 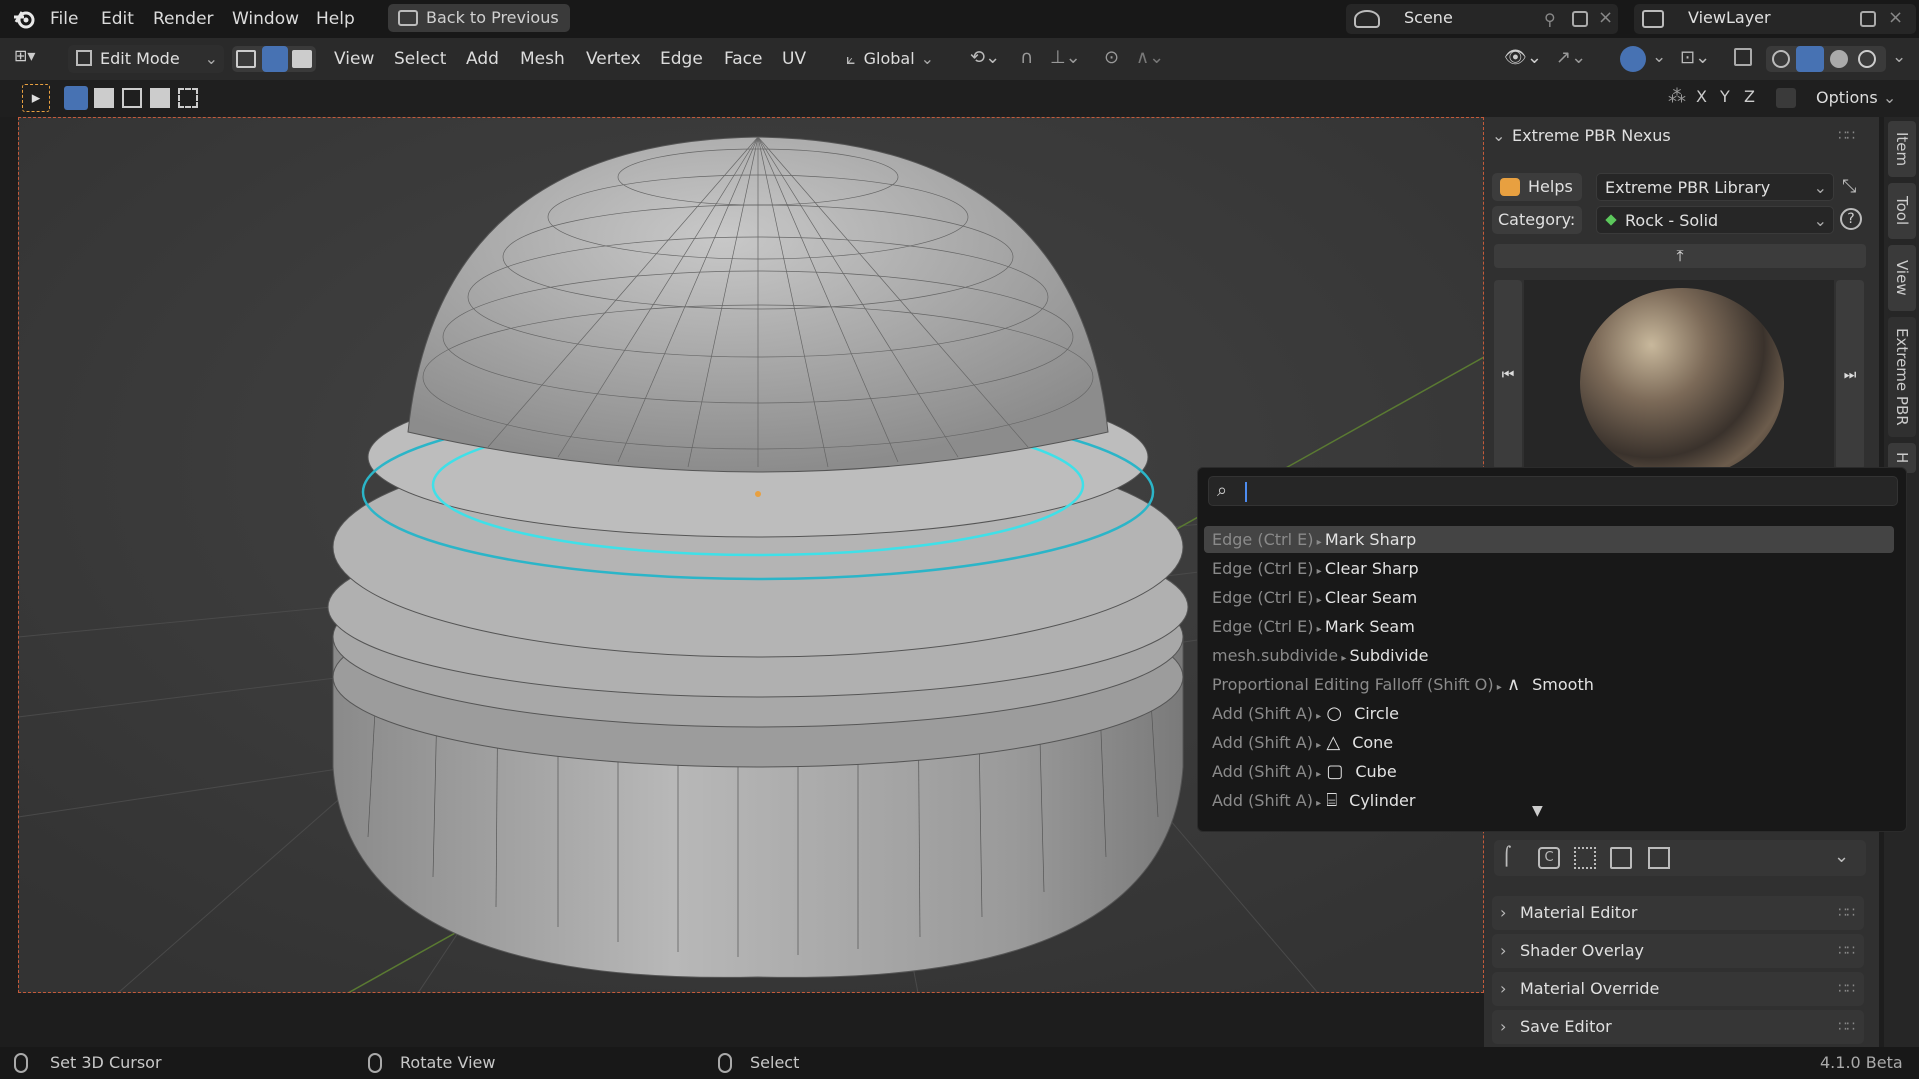 I want to click on scene-selector: Scene ⚲ ×, so click(x=1482, y=19).